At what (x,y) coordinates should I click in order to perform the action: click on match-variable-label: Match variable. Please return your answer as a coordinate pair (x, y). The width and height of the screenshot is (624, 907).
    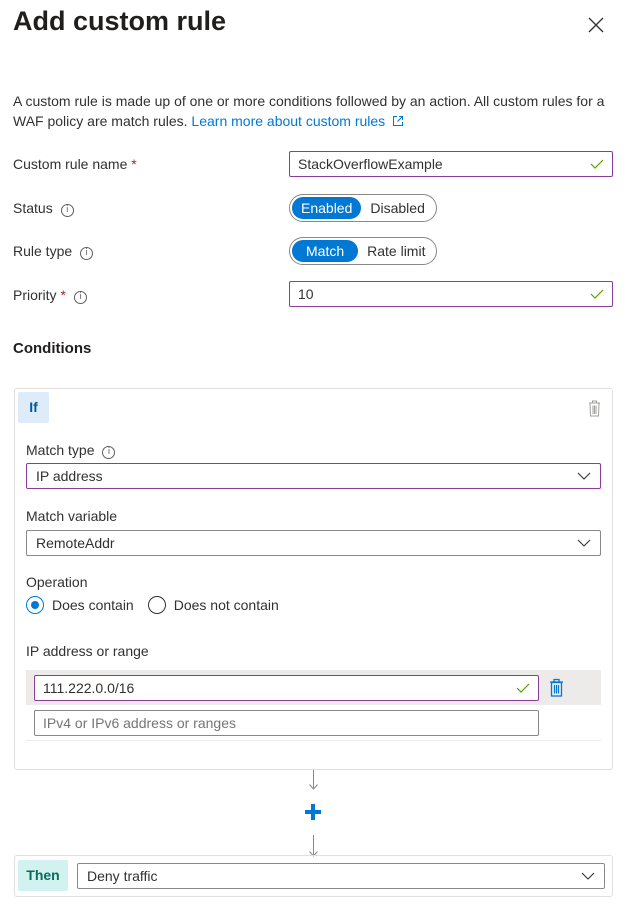
    Looking at the image, I should click on (72, 516).